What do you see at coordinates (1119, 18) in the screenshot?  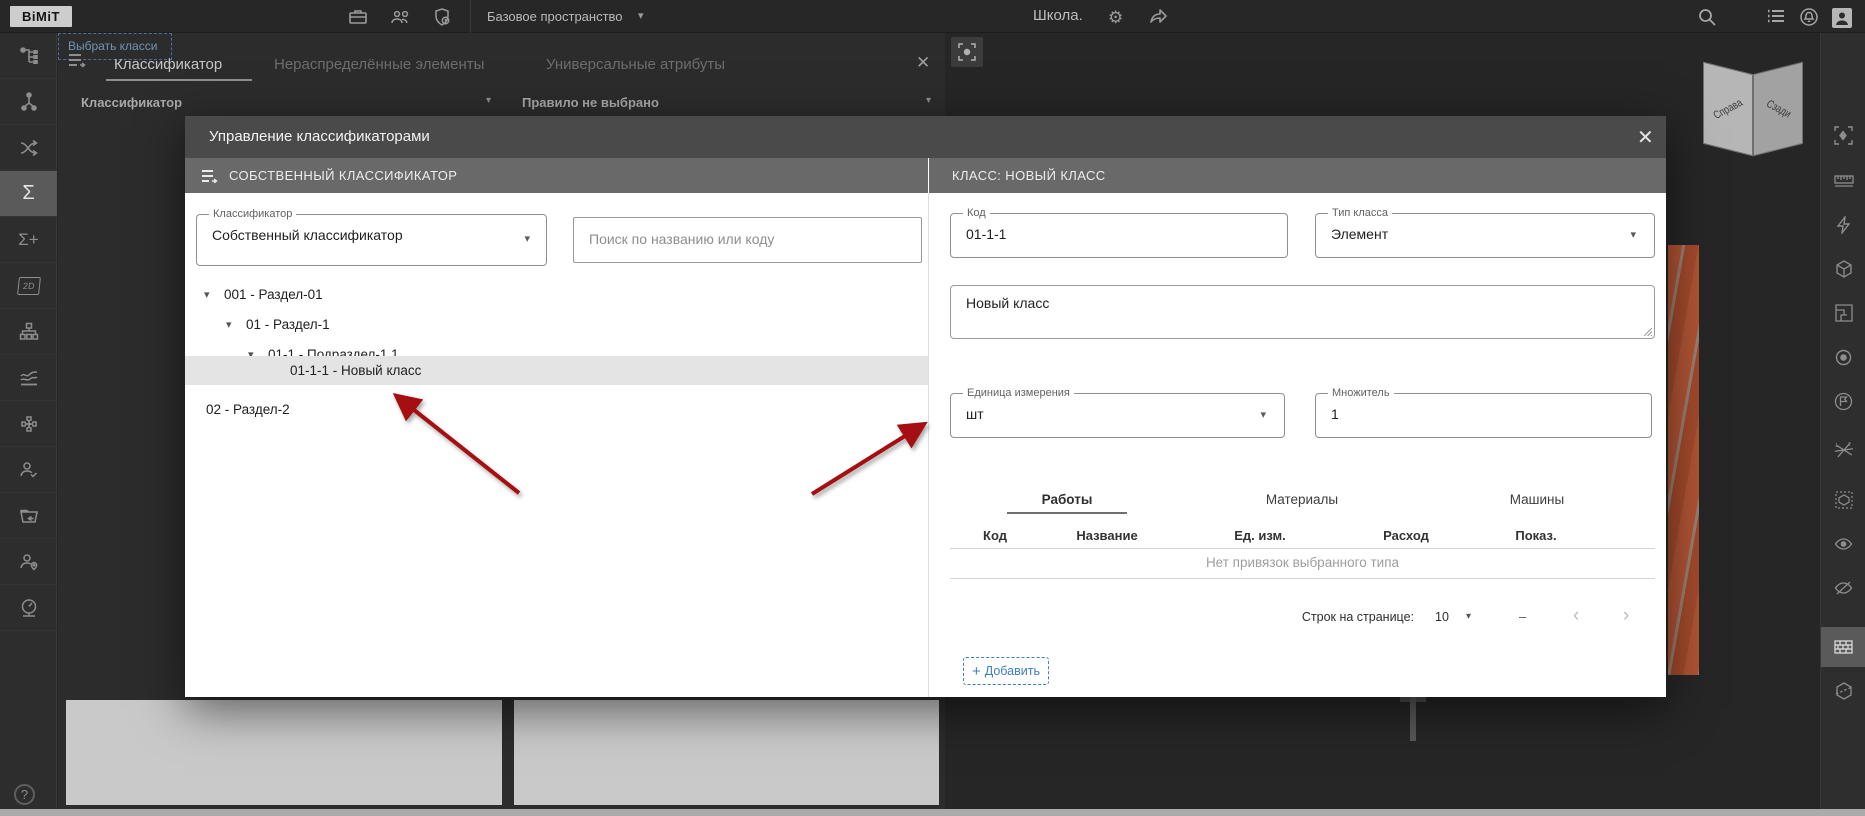 I see `gear-icon: ⚙` at bounding box center [1119, 18].